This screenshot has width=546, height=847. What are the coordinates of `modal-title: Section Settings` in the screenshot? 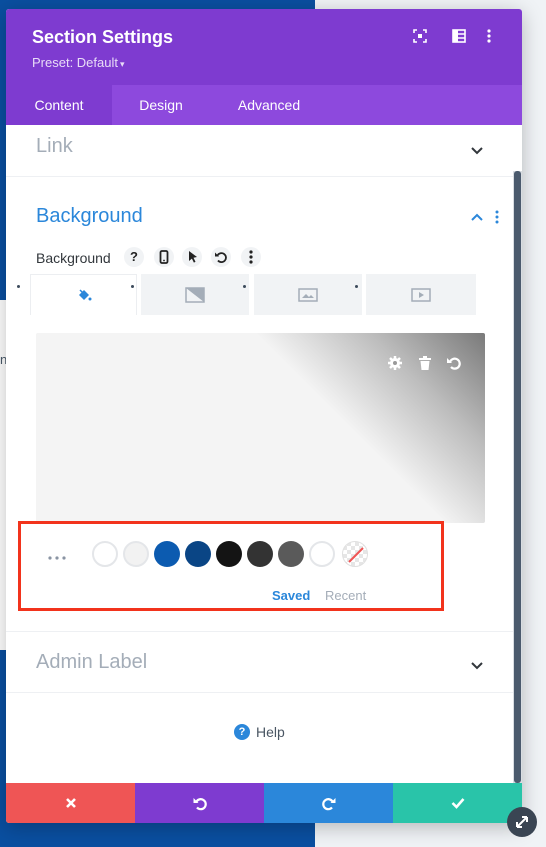 It's located at (103, 37).